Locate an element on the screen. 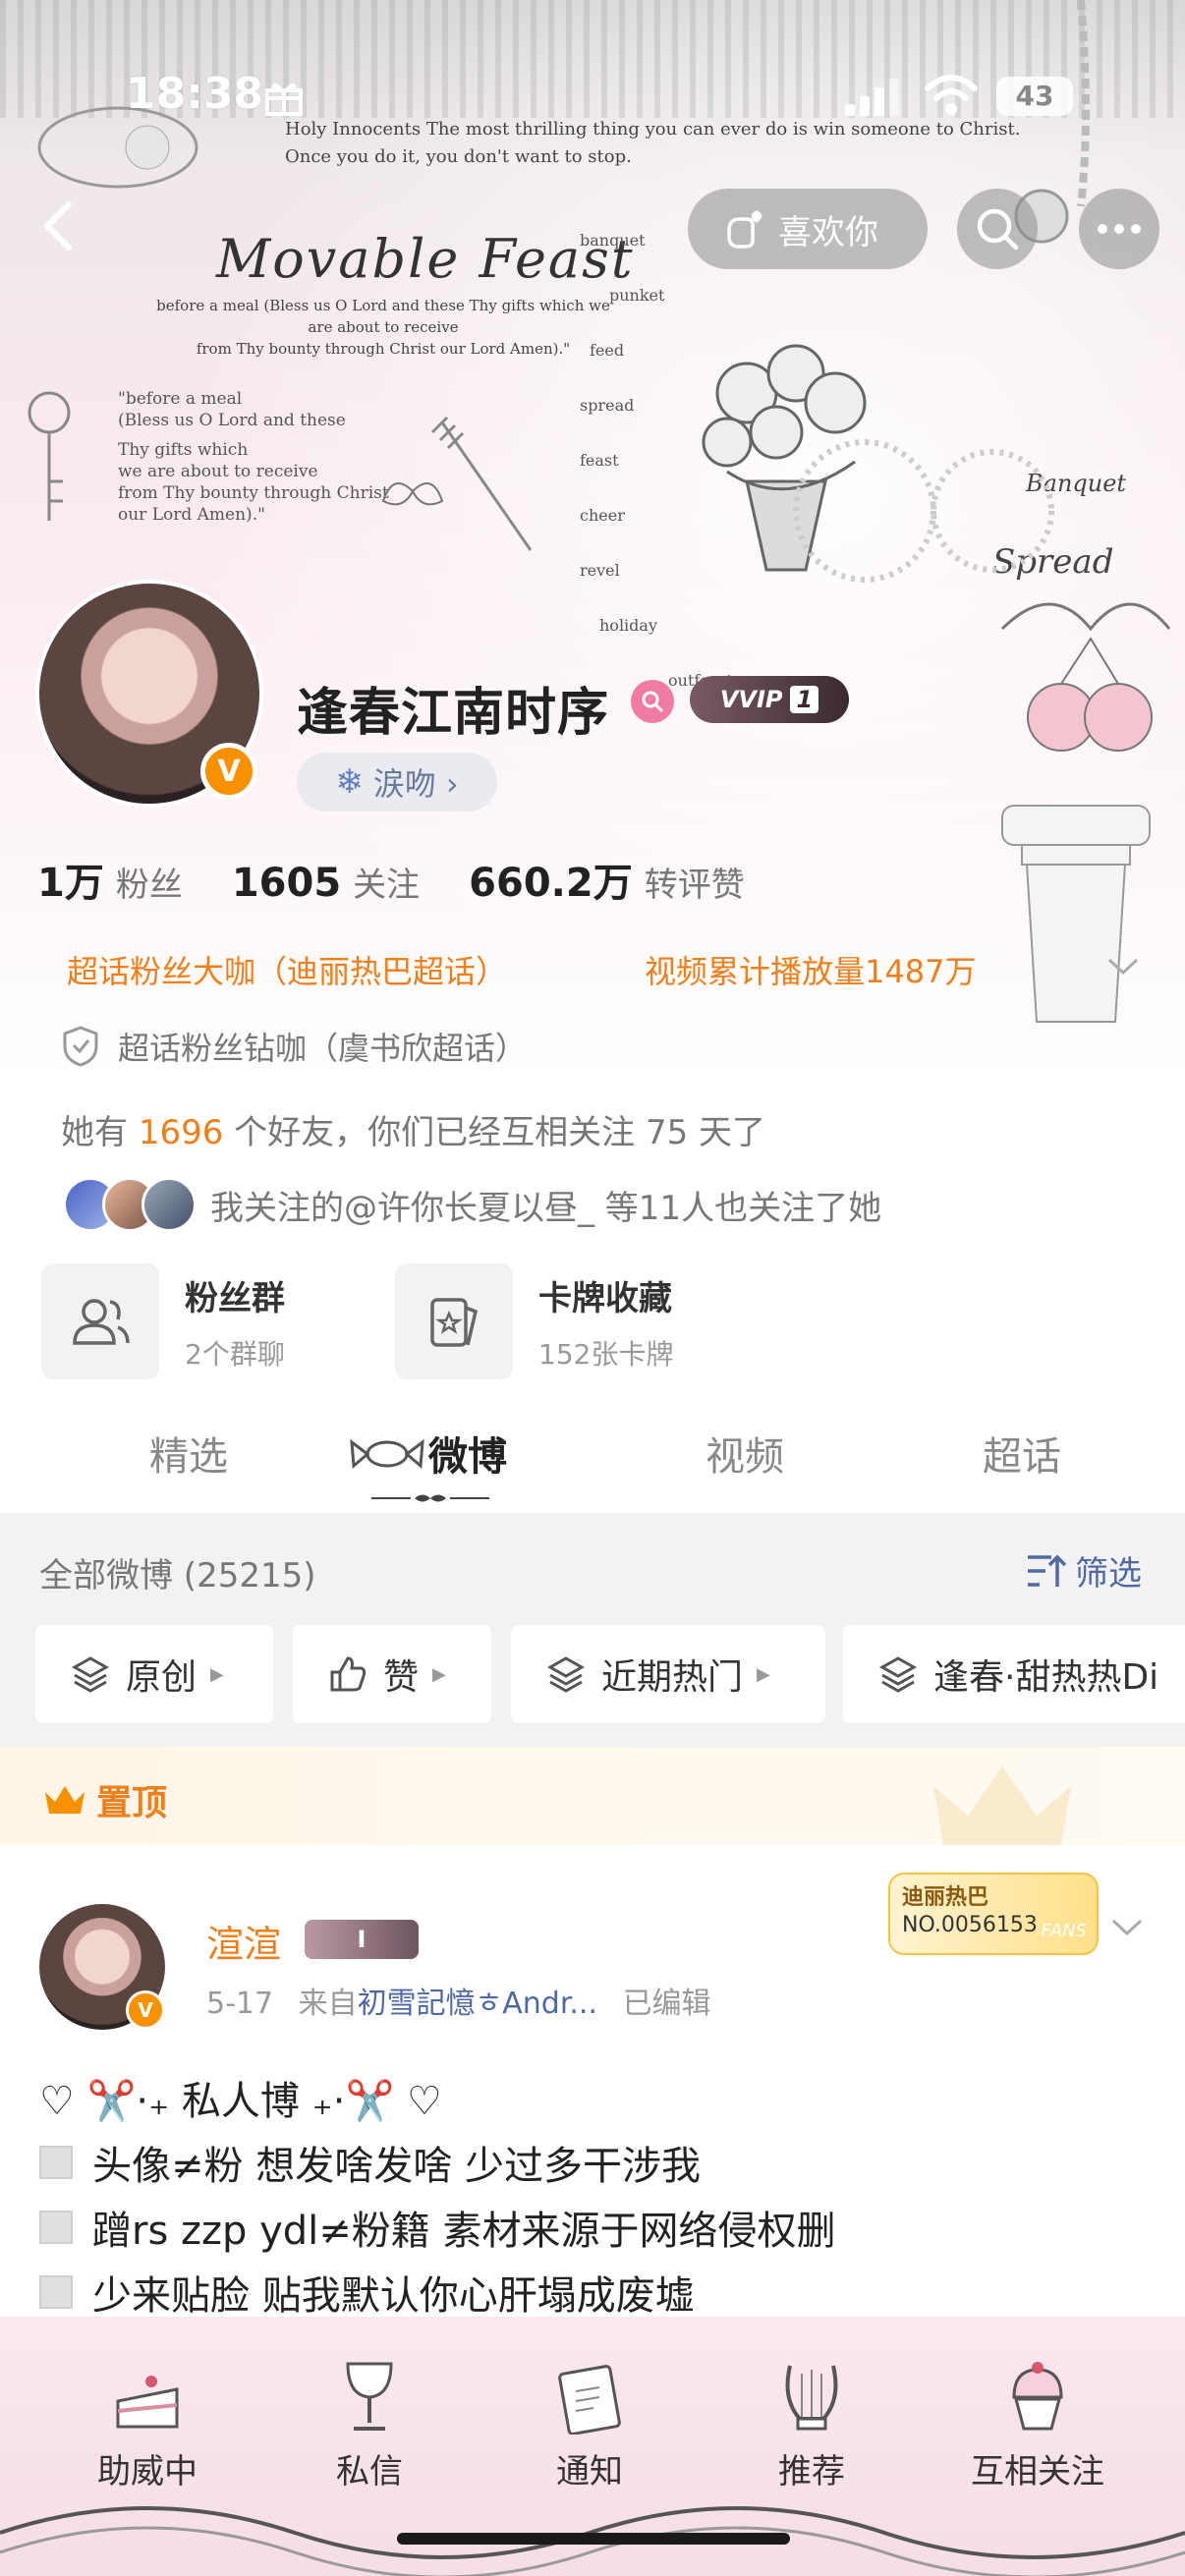 The image size is (1185, 2576). search-button is located at coordinates (998, 229).